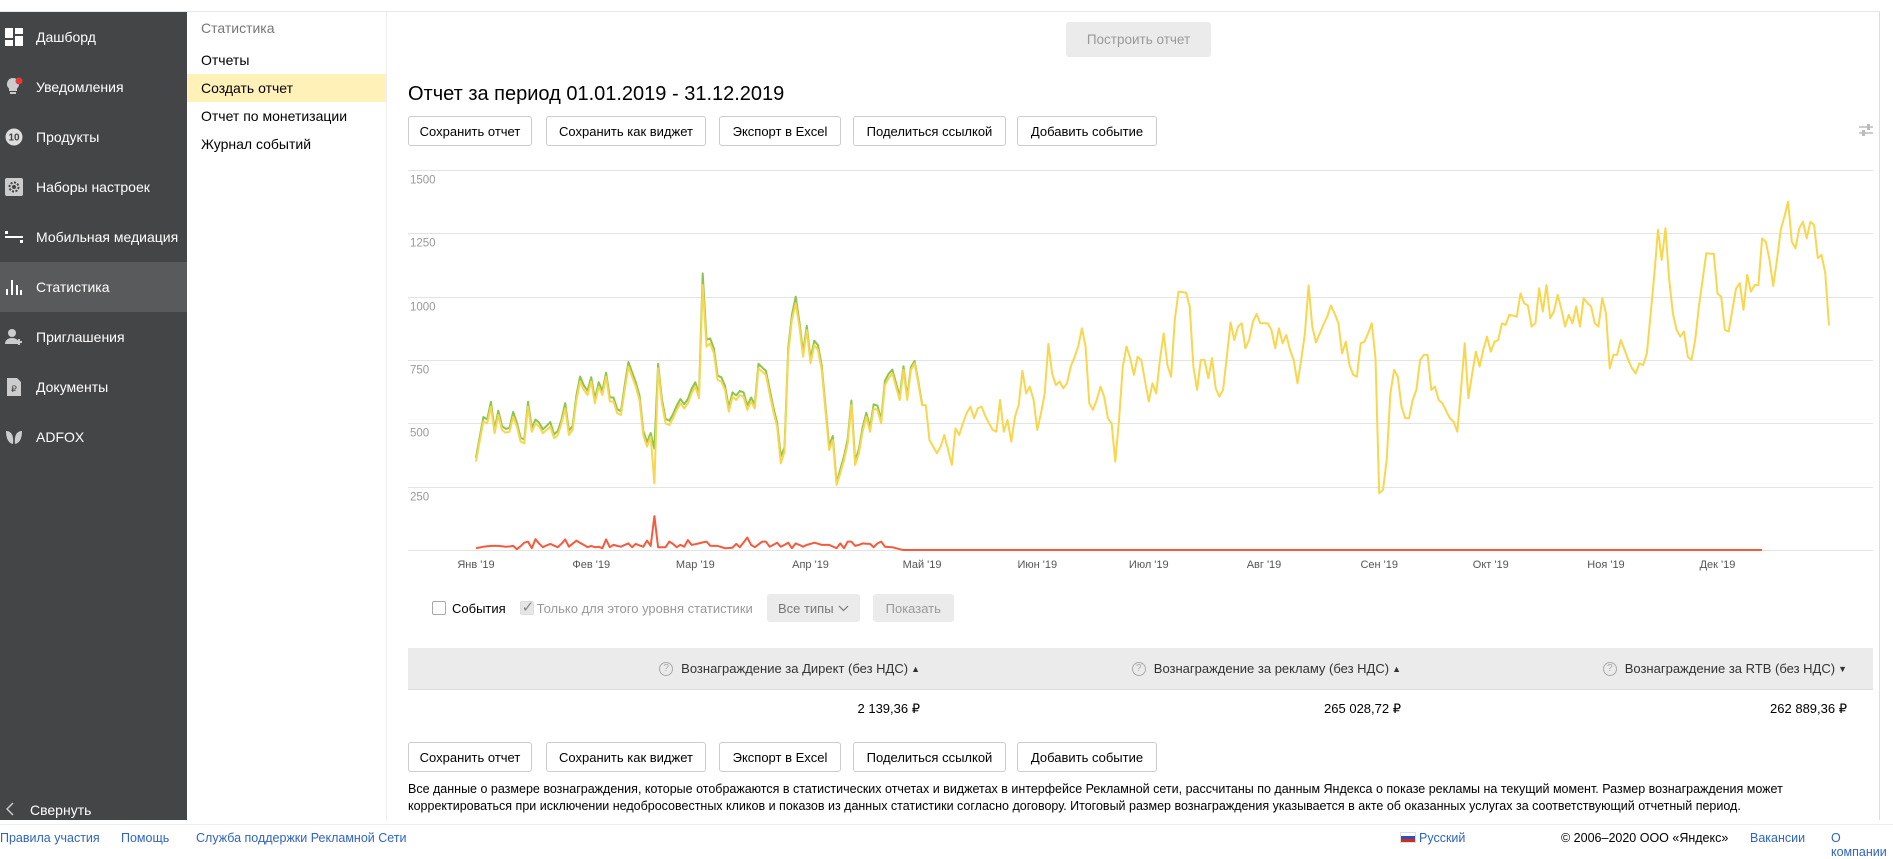 The width and height of the screenshot is (1893, 859). What do you see at coordinates (286, 88) in the screenshot?
I see `submenu-item-create-report: Создать отчет` at bounding box center [286, 88].